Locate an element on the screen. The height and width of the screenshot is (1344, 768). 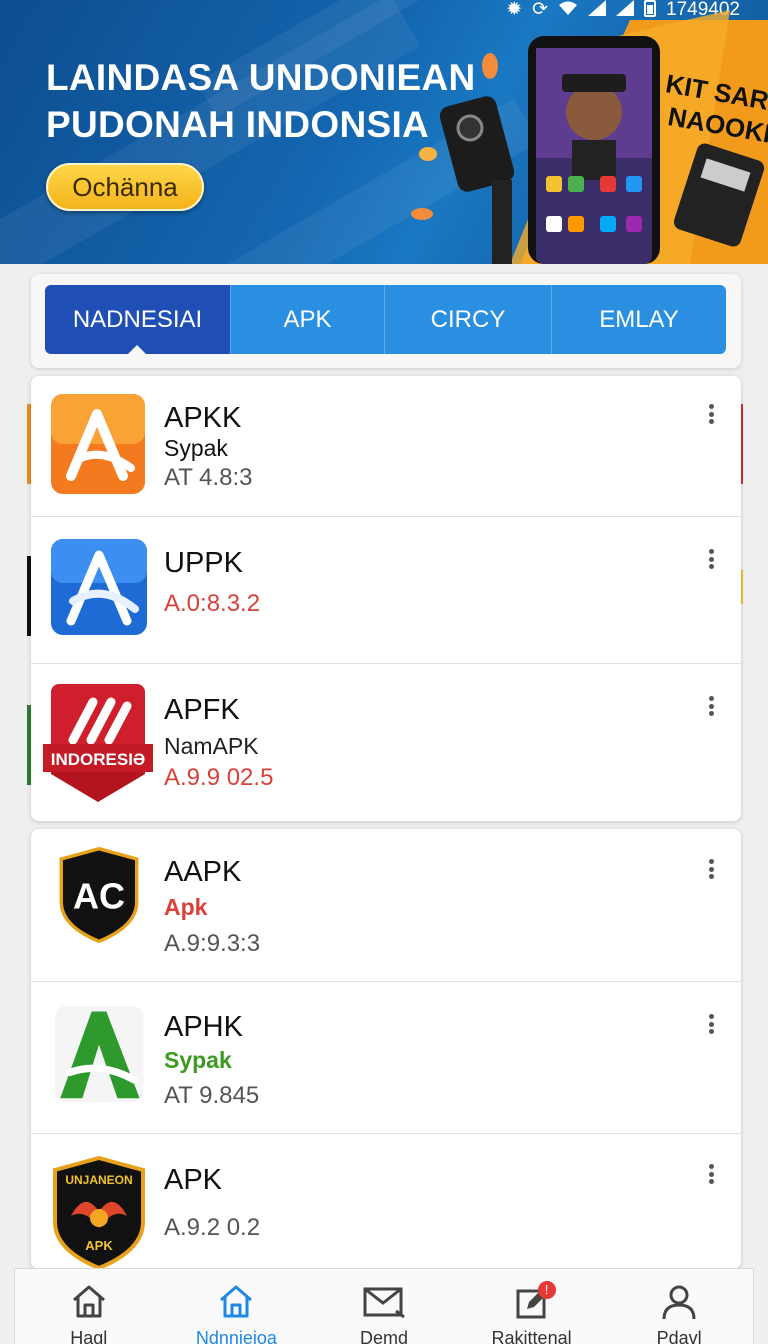
app-subtitle: Apk is located at coordinates (186, 907).